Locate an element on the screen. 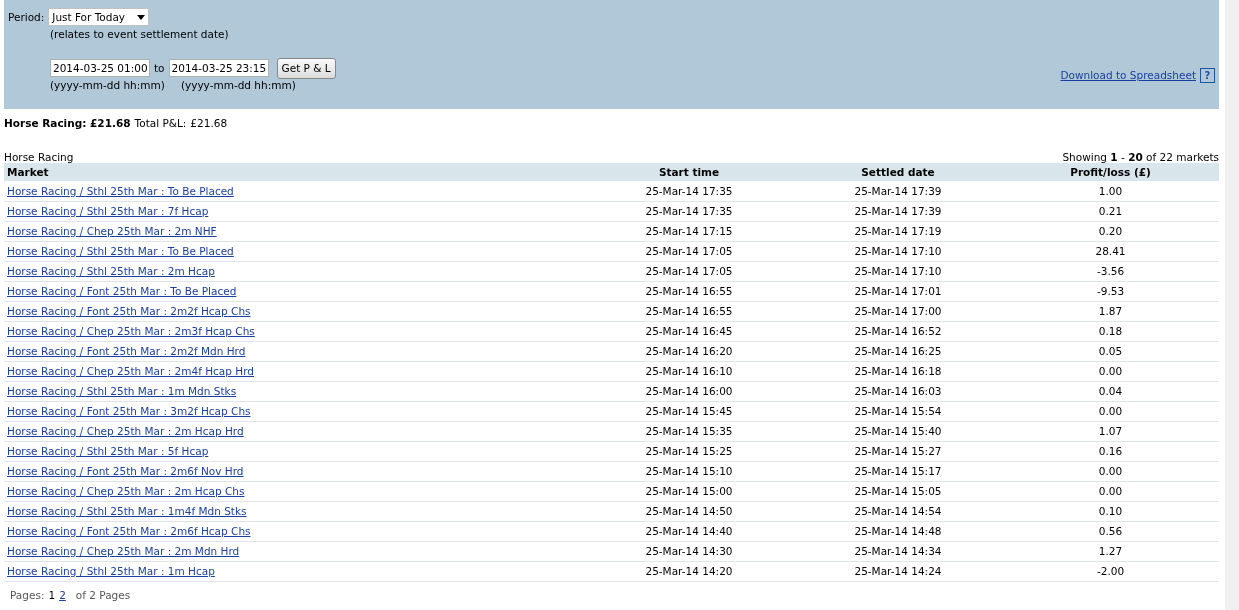 Image resolution: width=1239 pixels, height=610 pixels. table-cell: 1.27 is located at coordinates (1110, 551).